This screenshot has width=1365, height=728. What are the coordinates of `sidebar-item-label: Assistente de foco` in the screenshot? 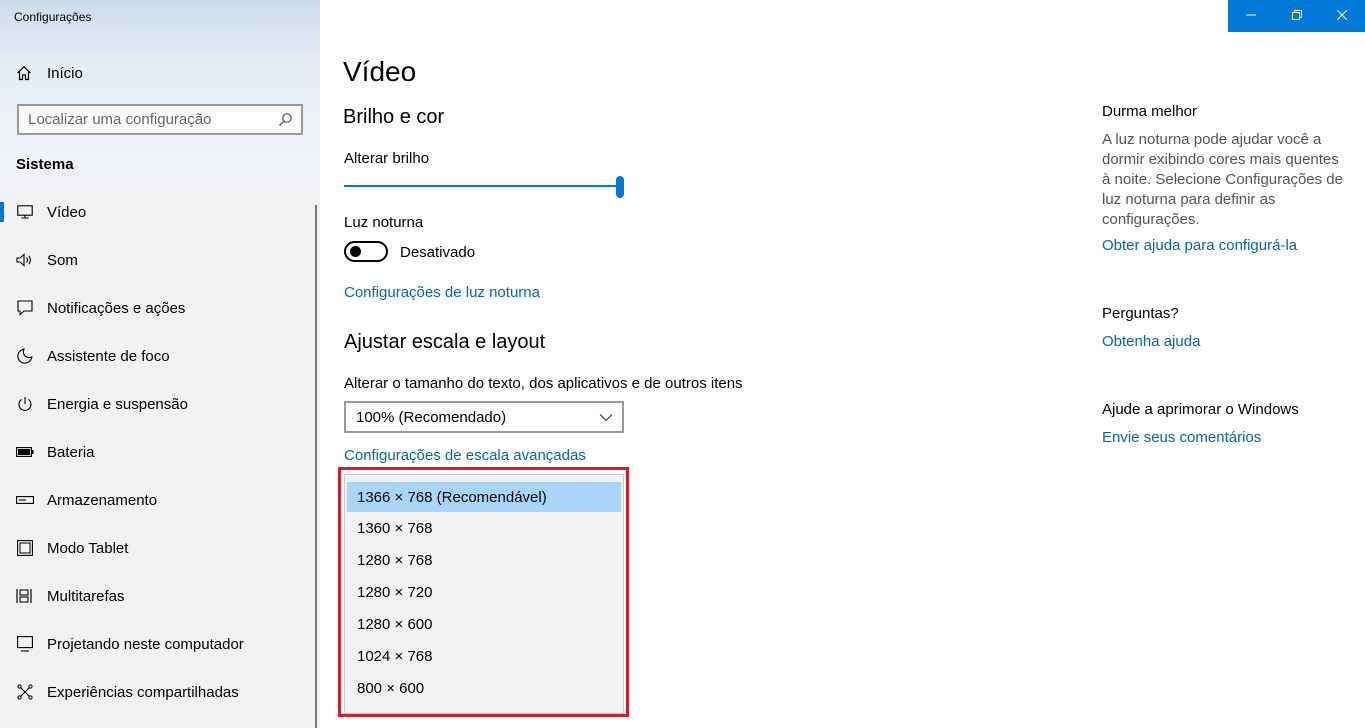 It's located at (108, 356).